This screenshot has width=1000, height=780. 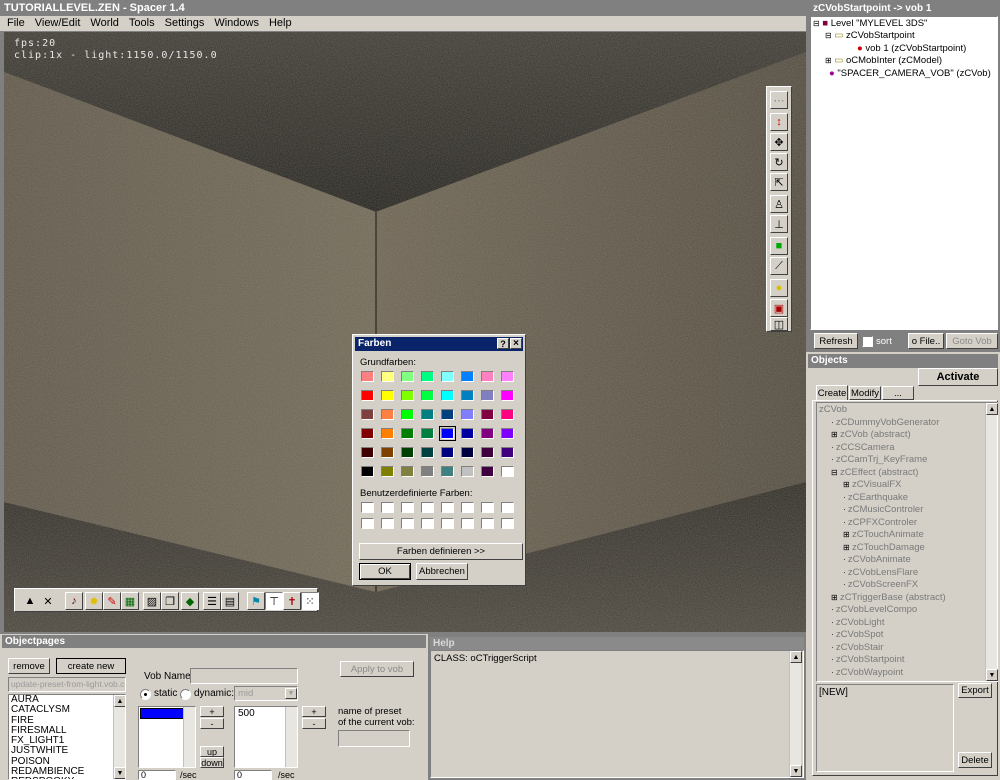 I want to click on sun-icon: ✹, so click(x=94, y=601).